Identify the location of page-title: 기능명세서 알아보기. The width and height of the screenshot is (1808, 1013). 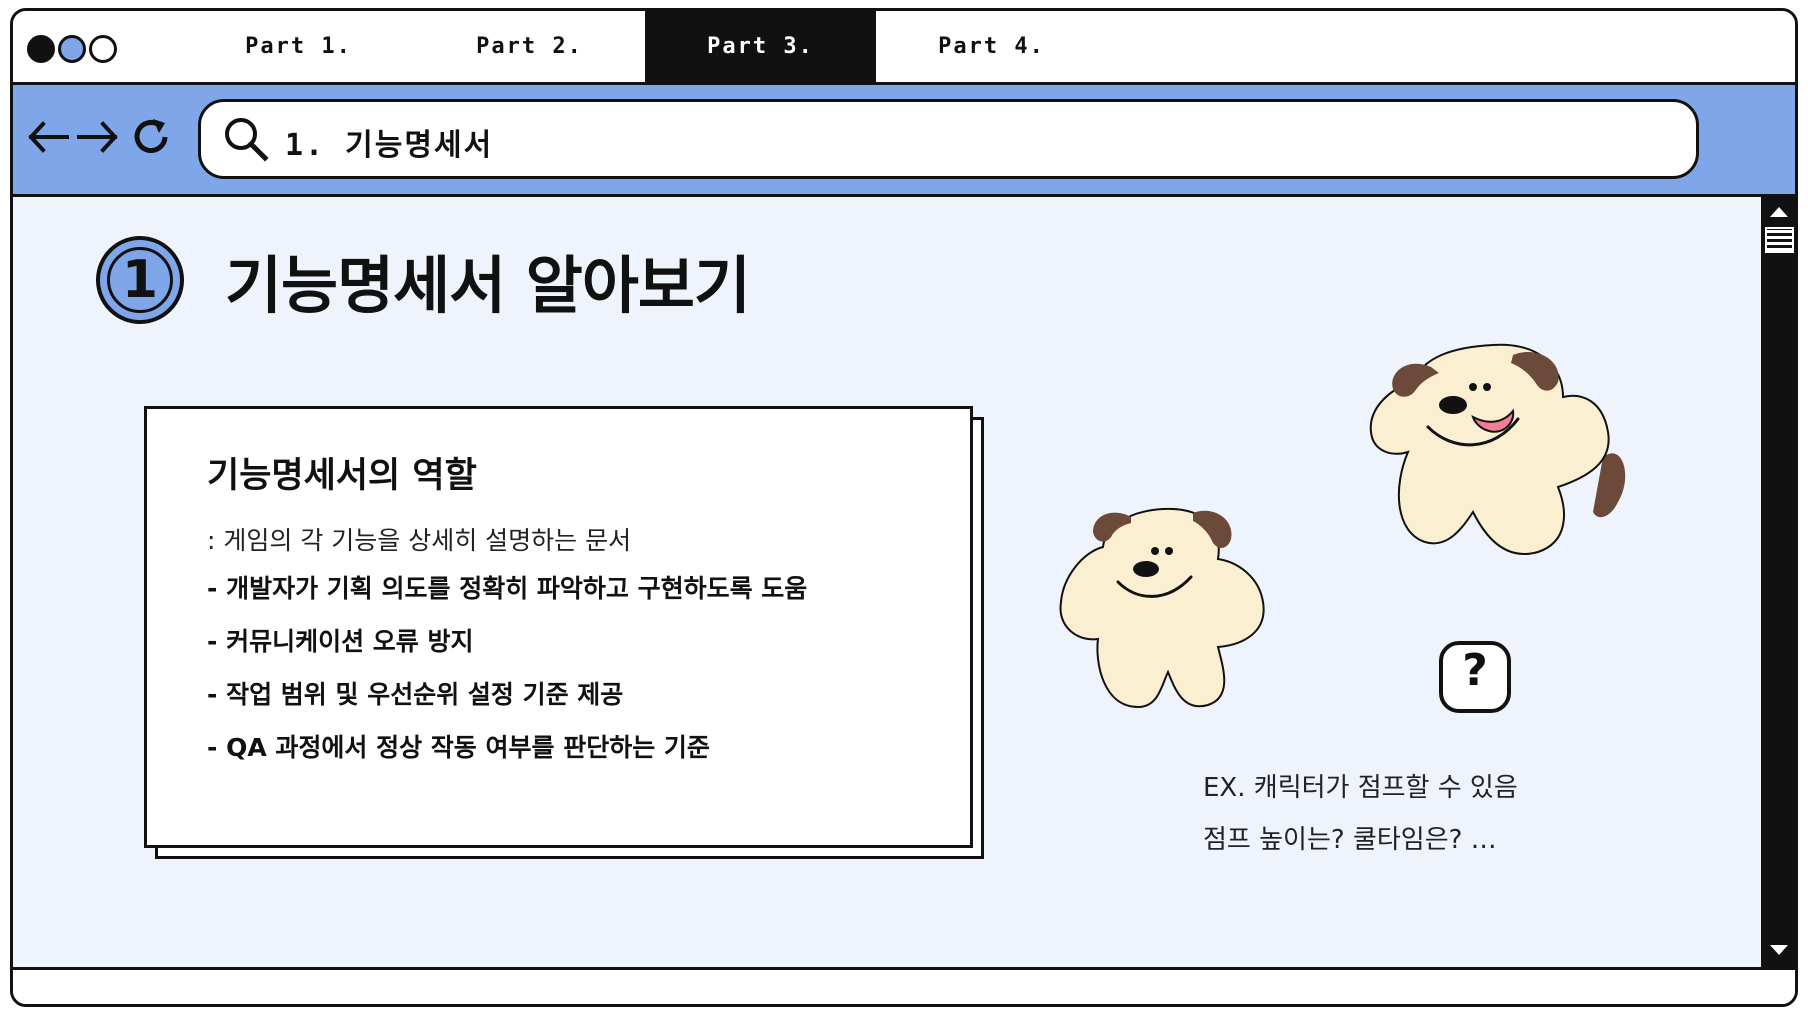
(488, 285).